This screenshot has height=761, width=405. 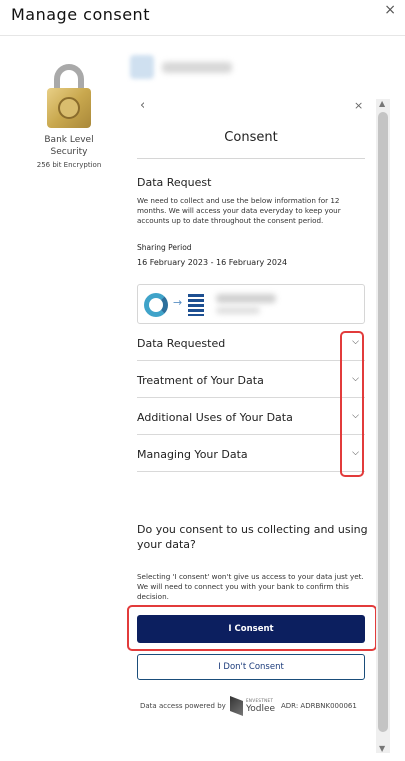 I want to click on yodlee-tag: ENVESTNET, so click(x=260, y=700).